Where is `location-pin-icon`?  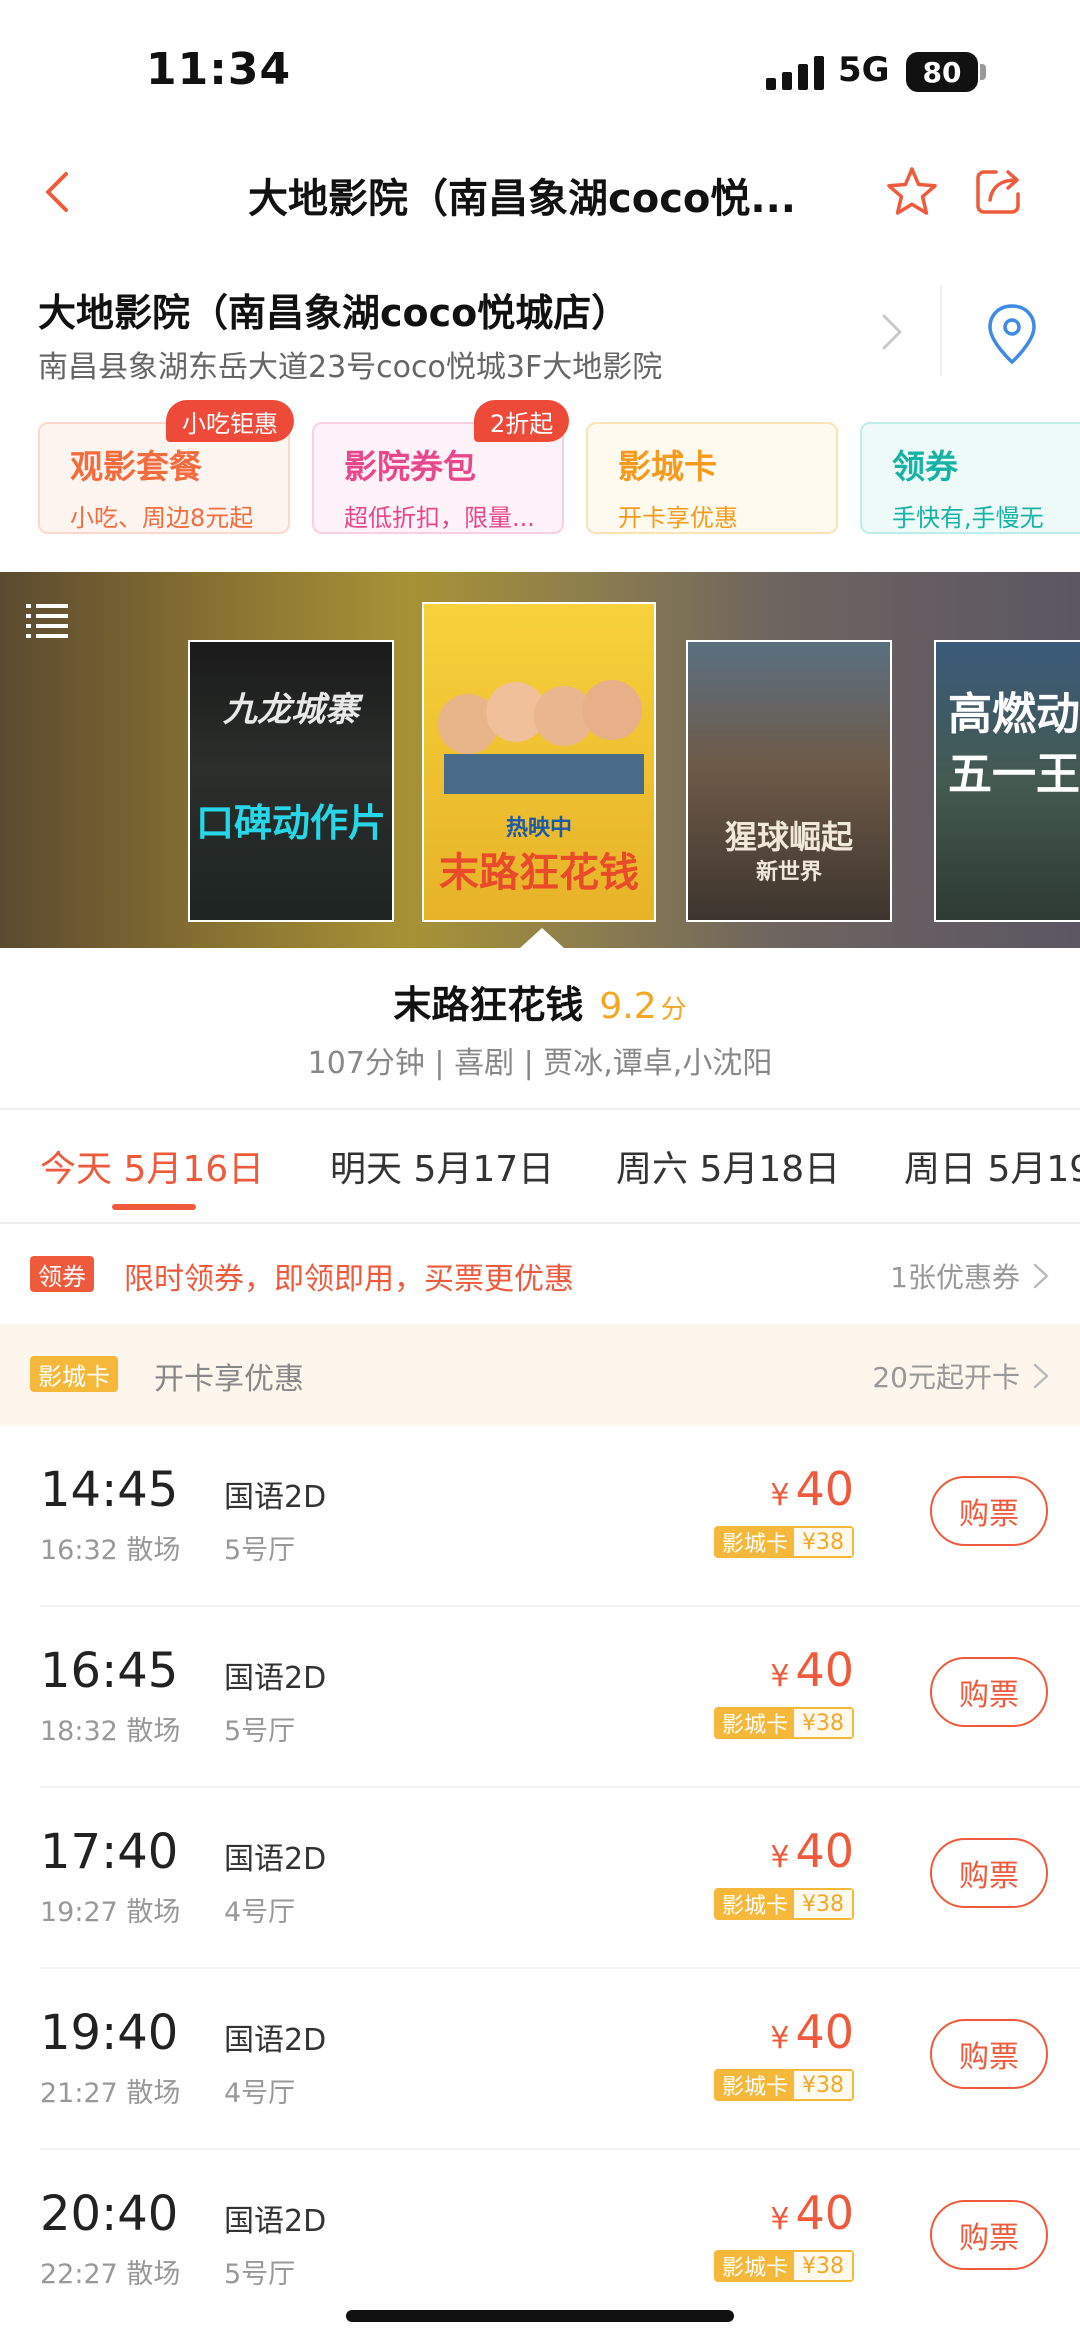
location-pin-icon is located at coordinates (1012, 334).